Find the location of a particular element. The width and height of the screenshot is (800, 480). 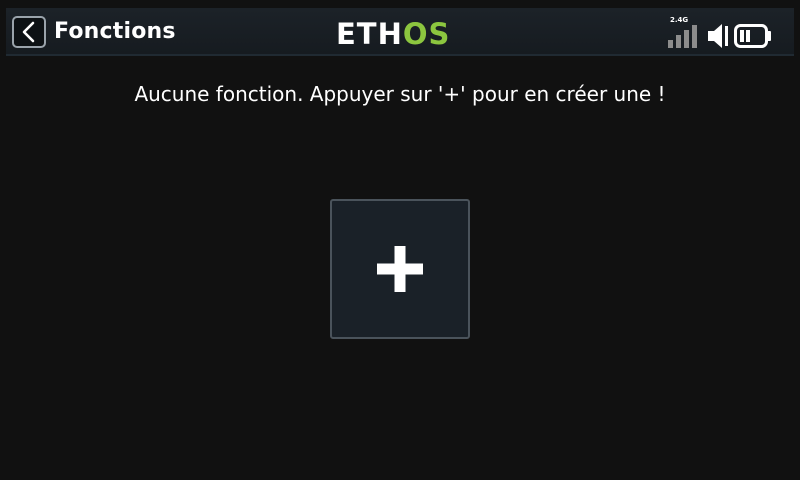

volume-icon is located at coordinates (718, 36).